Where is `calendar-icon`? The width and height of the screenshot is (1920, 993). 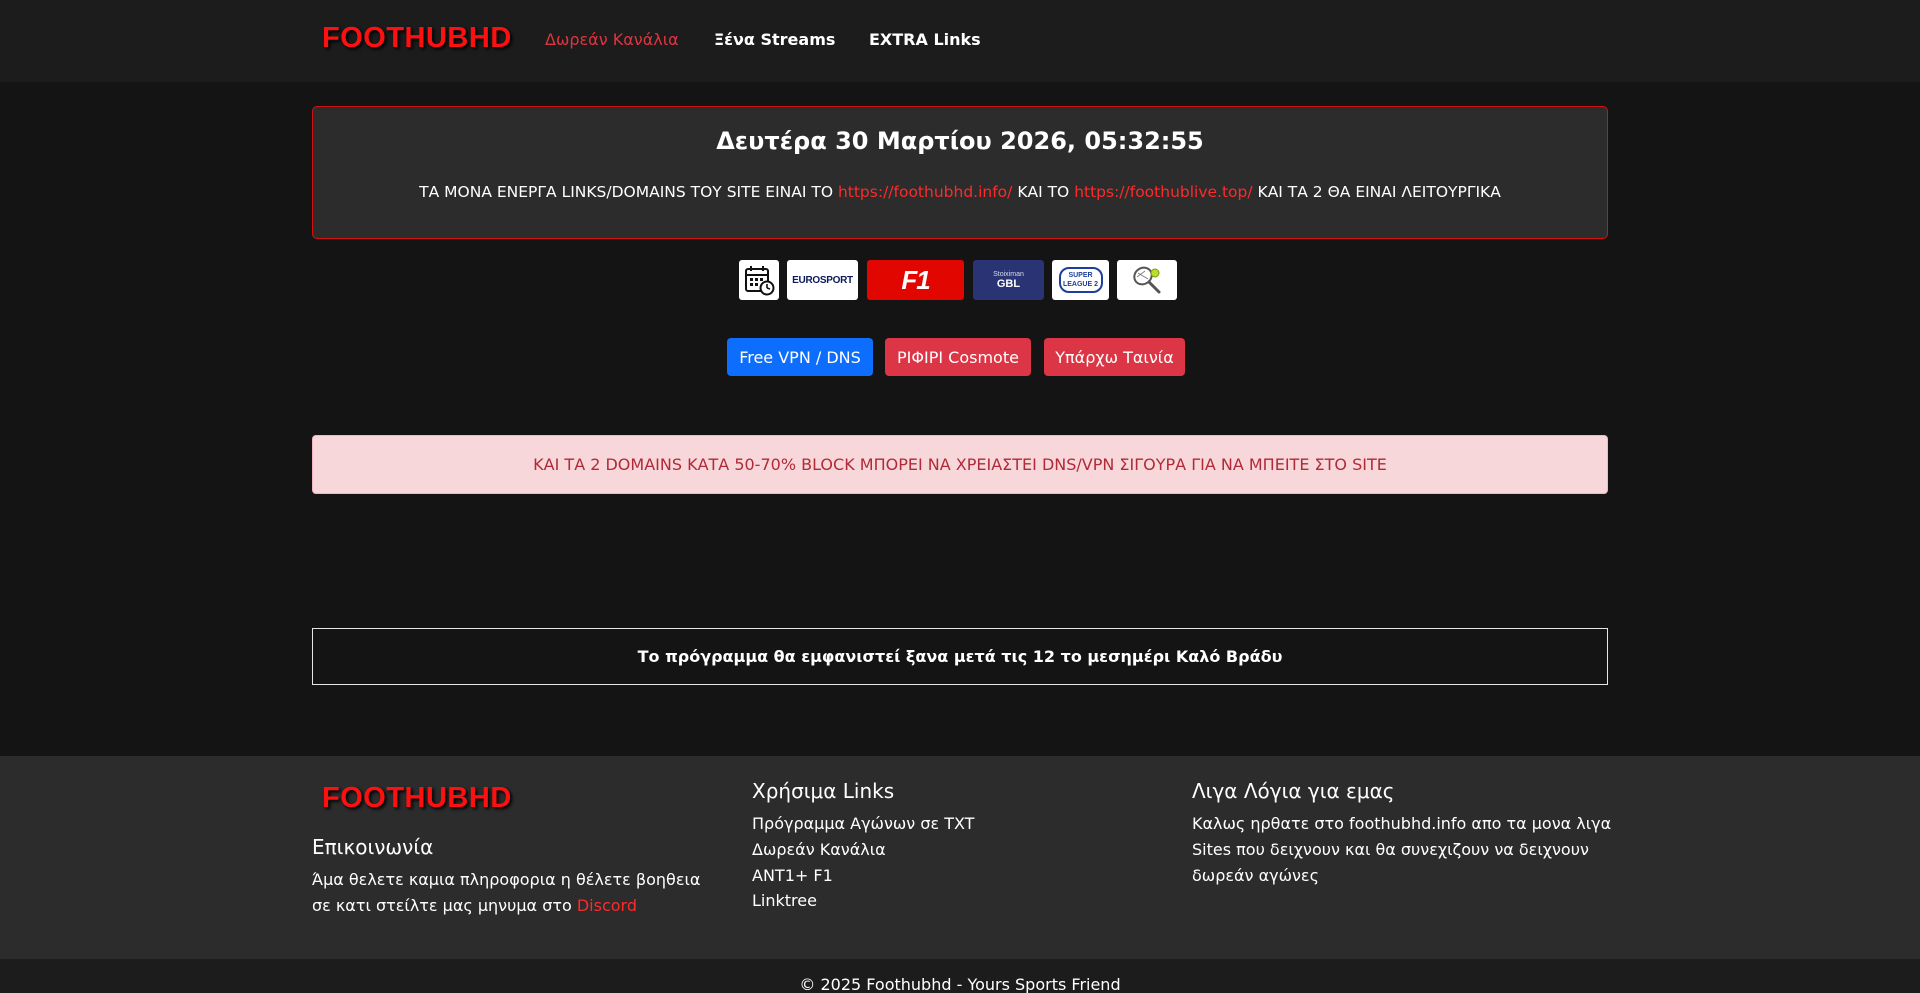
calendar-icon is located at coordinates (759, 280).